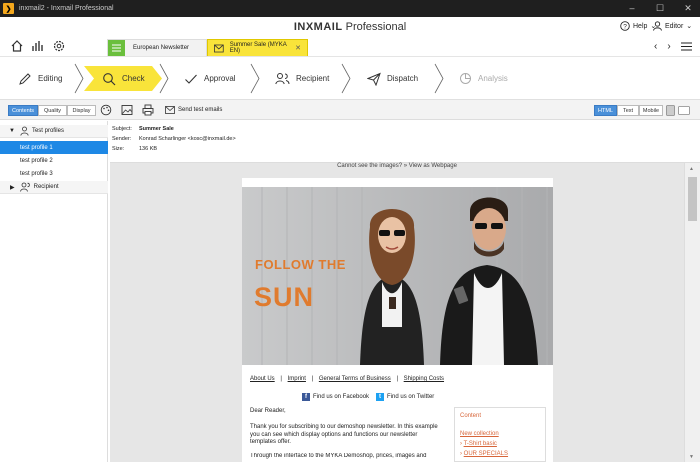 Image resolution: width=700 pixels, height=462 pixels. Describe the element at coordinates (670, 110) in the screenshot. I see `phone-portrait-icon` at that location.